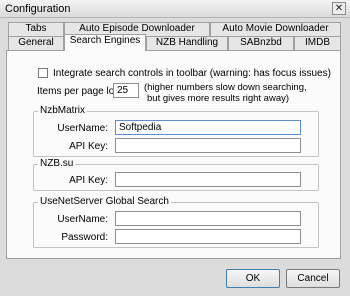 The image size is (350, 296). I want to click on tab-nzb-handling: NZB Handling, so click(187, 43).